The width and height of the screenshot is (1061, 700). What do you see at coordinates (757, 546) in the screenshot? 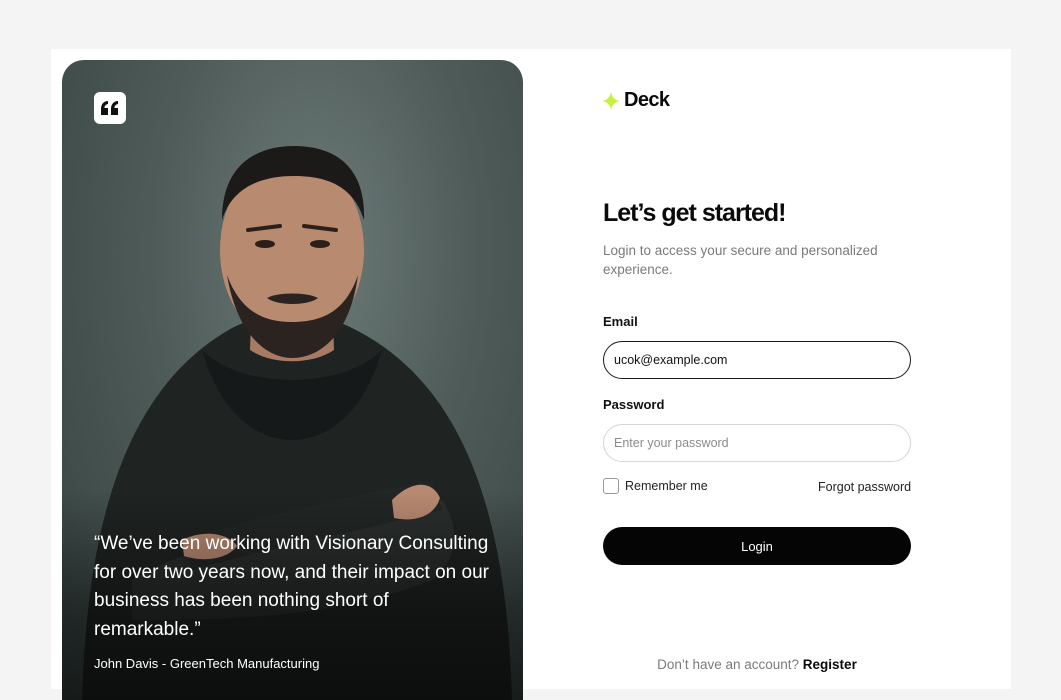
I see `login-button: Login` at bounding box center [757, 546].